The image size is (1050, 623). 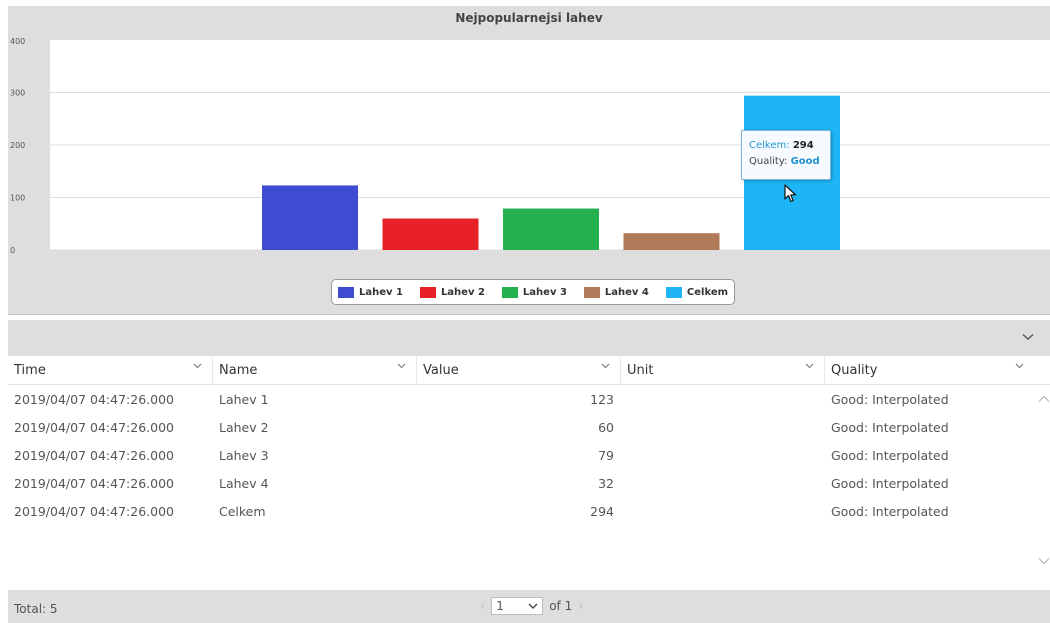 I want to click on cell-value: 123, so click(x=602, y=399).